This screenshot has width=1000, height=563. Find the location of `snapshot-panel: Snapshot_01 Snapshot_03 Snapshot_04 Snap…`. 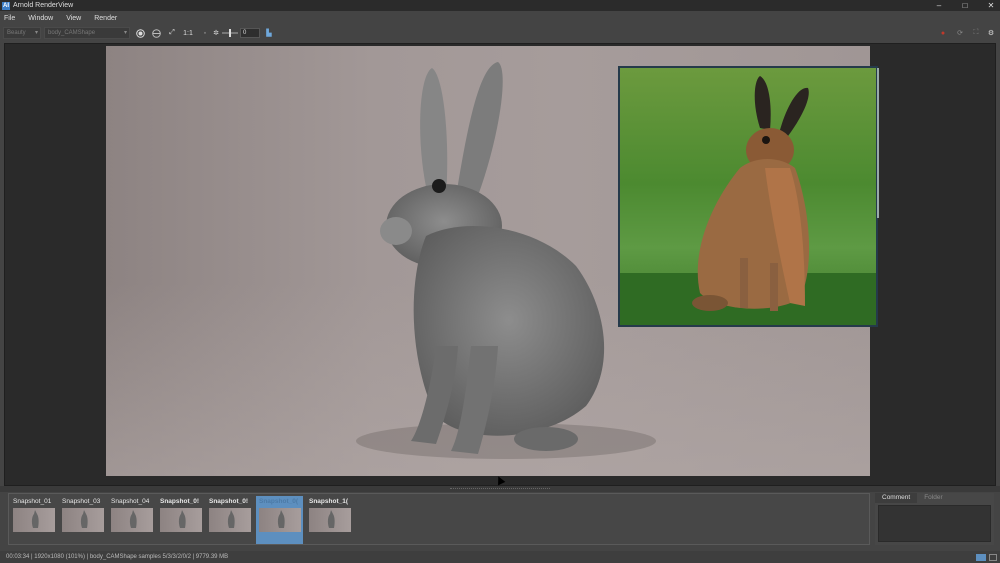

snapshot-panel: Snapshot_01 Snapshot_03 Snapshot_04 Snap… is located at coordinates (439, 519).